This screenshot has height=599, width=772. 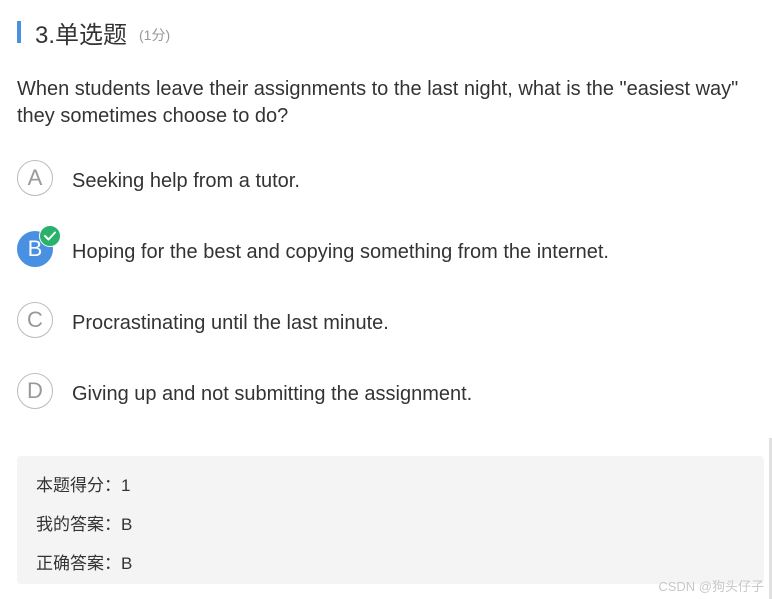 What do you see at coordinates (35, 391) in the screenshot?
I see `option-letter-d: D` at bounding box center [35, 391].